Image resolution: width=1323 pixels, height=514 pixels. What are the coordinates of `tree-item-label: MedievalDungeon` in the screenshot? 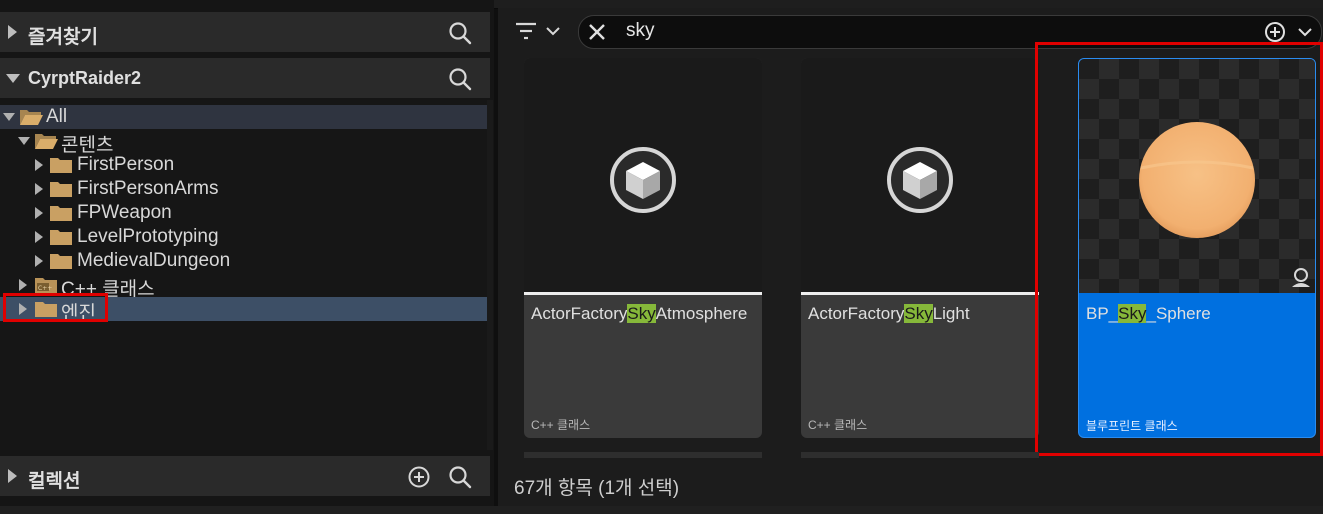 It's located at (154, 260).